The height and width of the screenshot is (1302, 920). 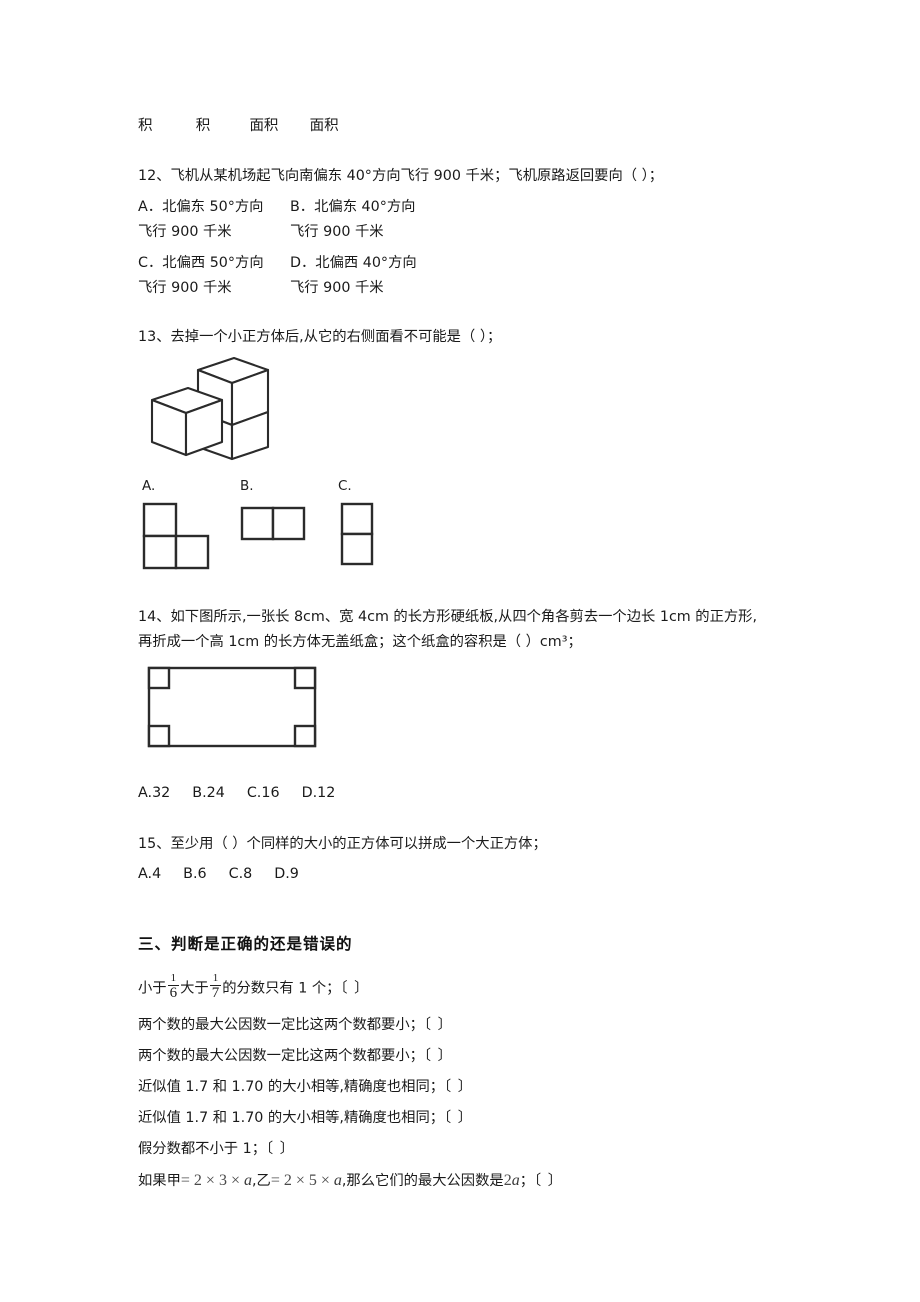 I want to click on q15-option-a: A.4, so click(x=149, y=874).